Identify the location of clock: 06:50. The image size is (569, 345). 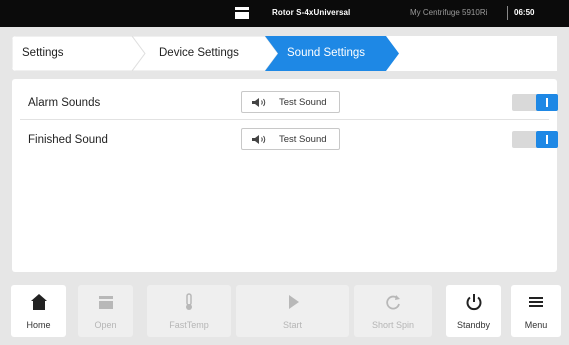
(524, 12).